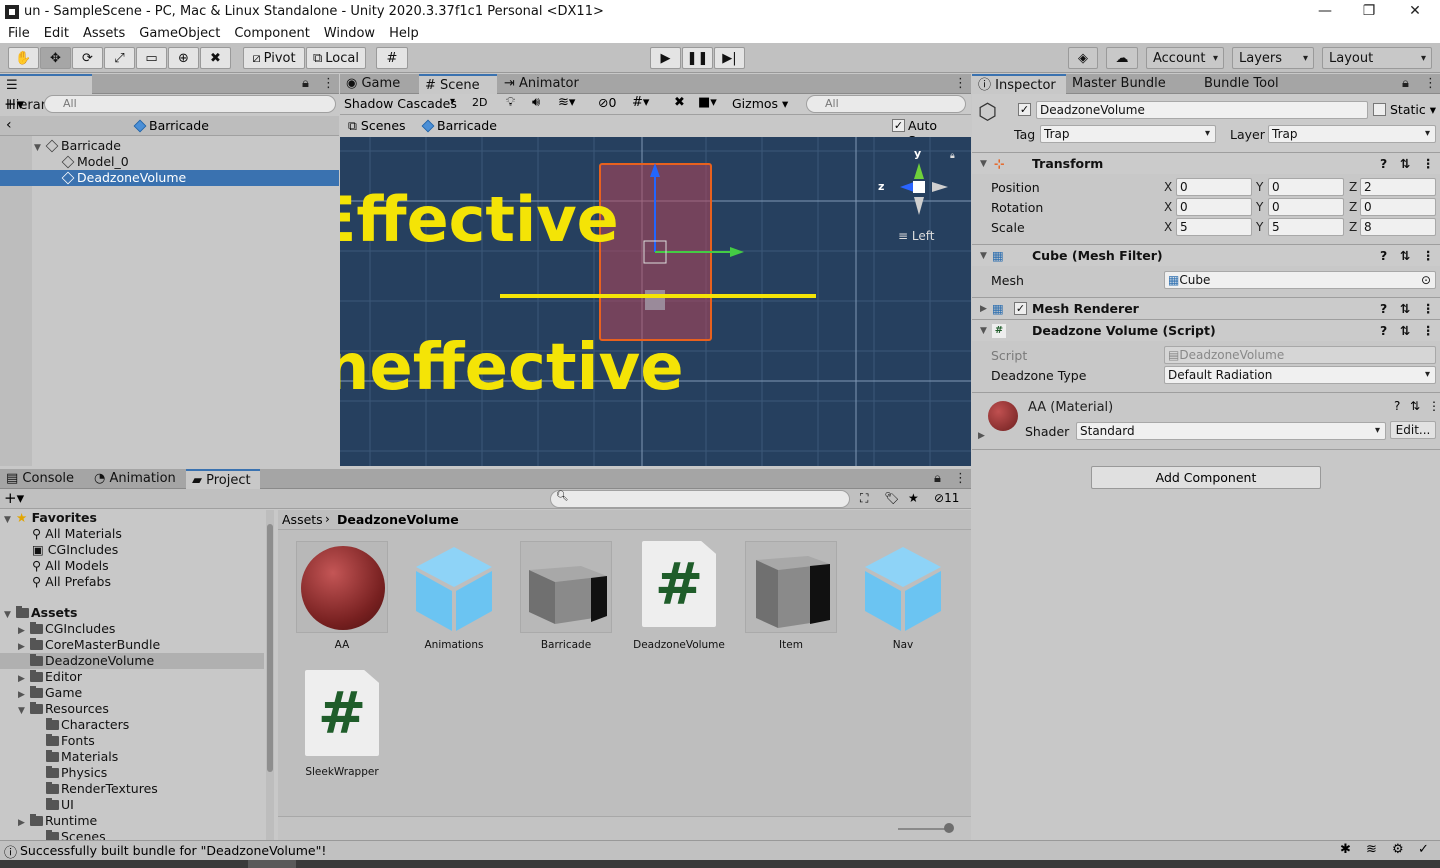  Describe the element at coordinates (737, 252) in the screenshot. I see `y-axis-arrow-icon` at that location.